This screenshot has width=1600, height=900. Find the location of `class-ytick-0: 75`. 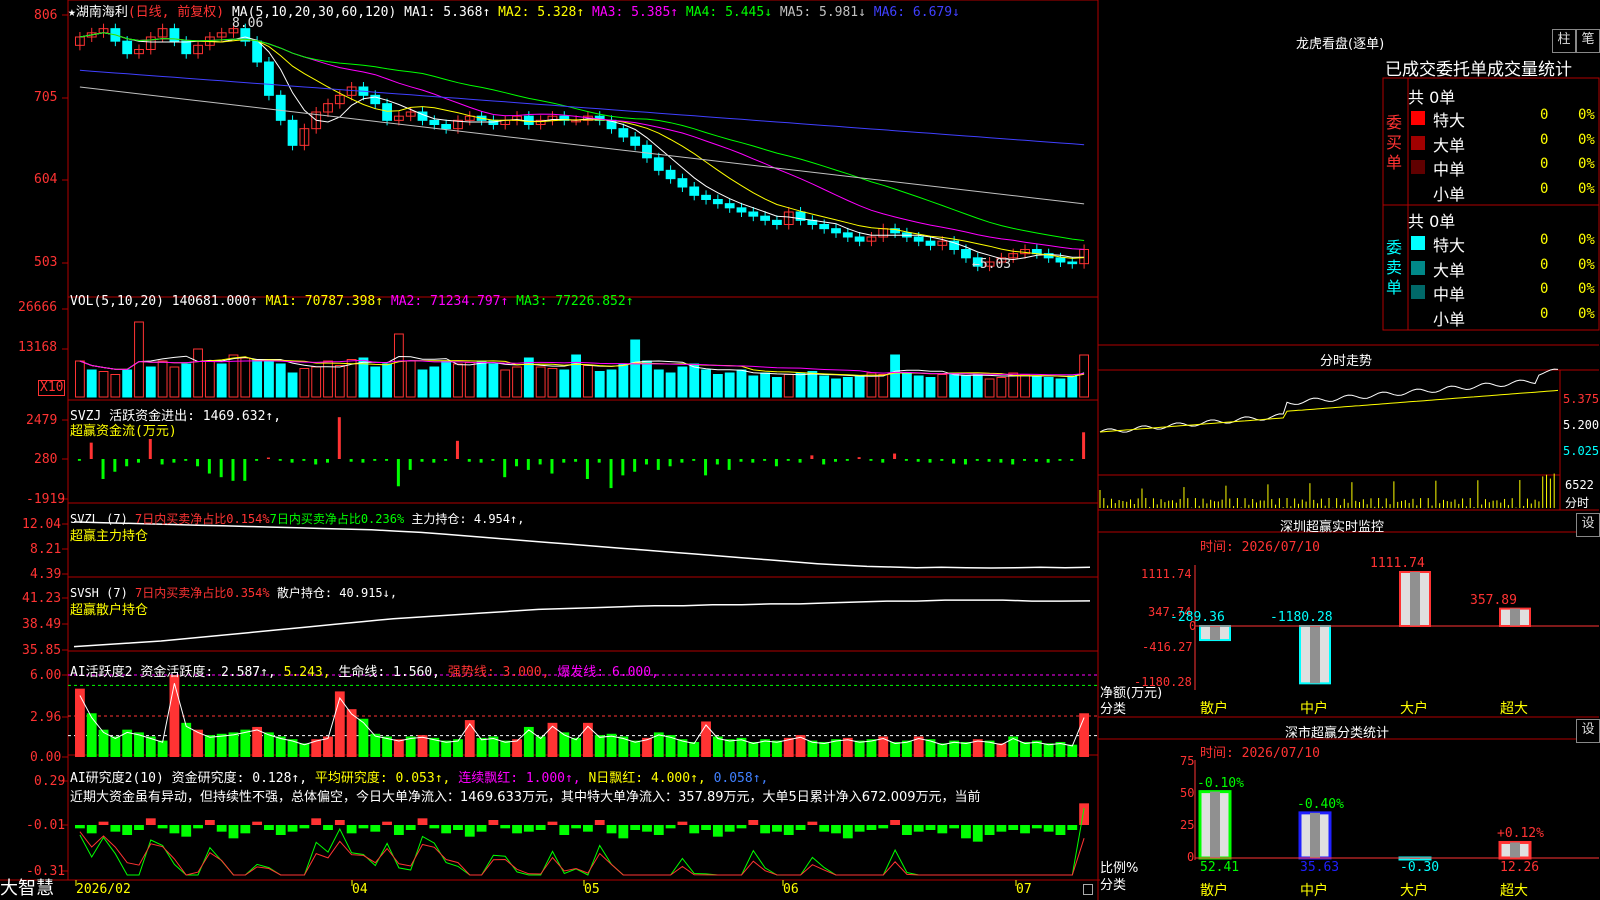

class-ytick-0: 75 is located at coordinates (1187, 761).